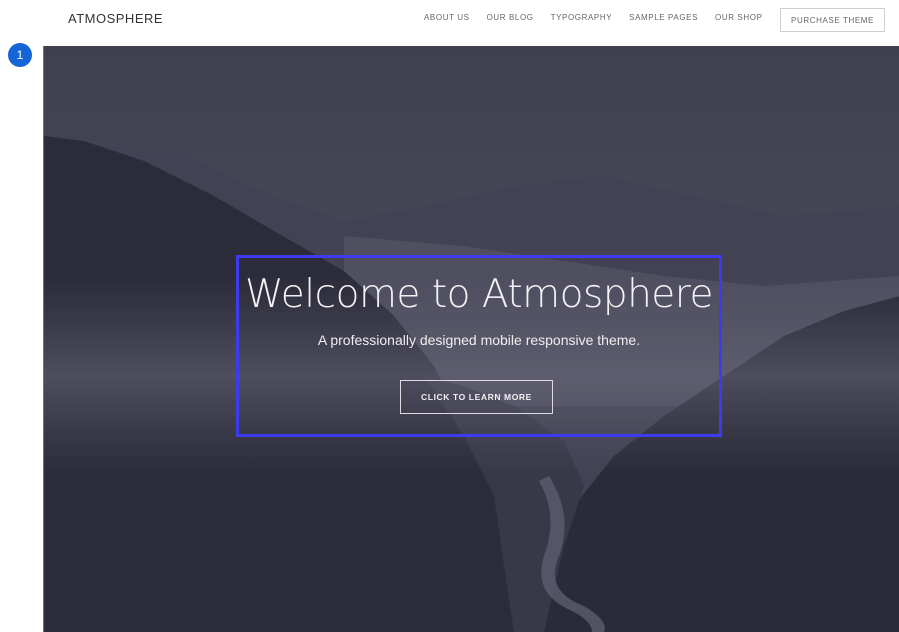  Describe the element at coordinates (738, 17) in the screenshot. I see `nav-item-our-shop: OUR SHOP` at that location.